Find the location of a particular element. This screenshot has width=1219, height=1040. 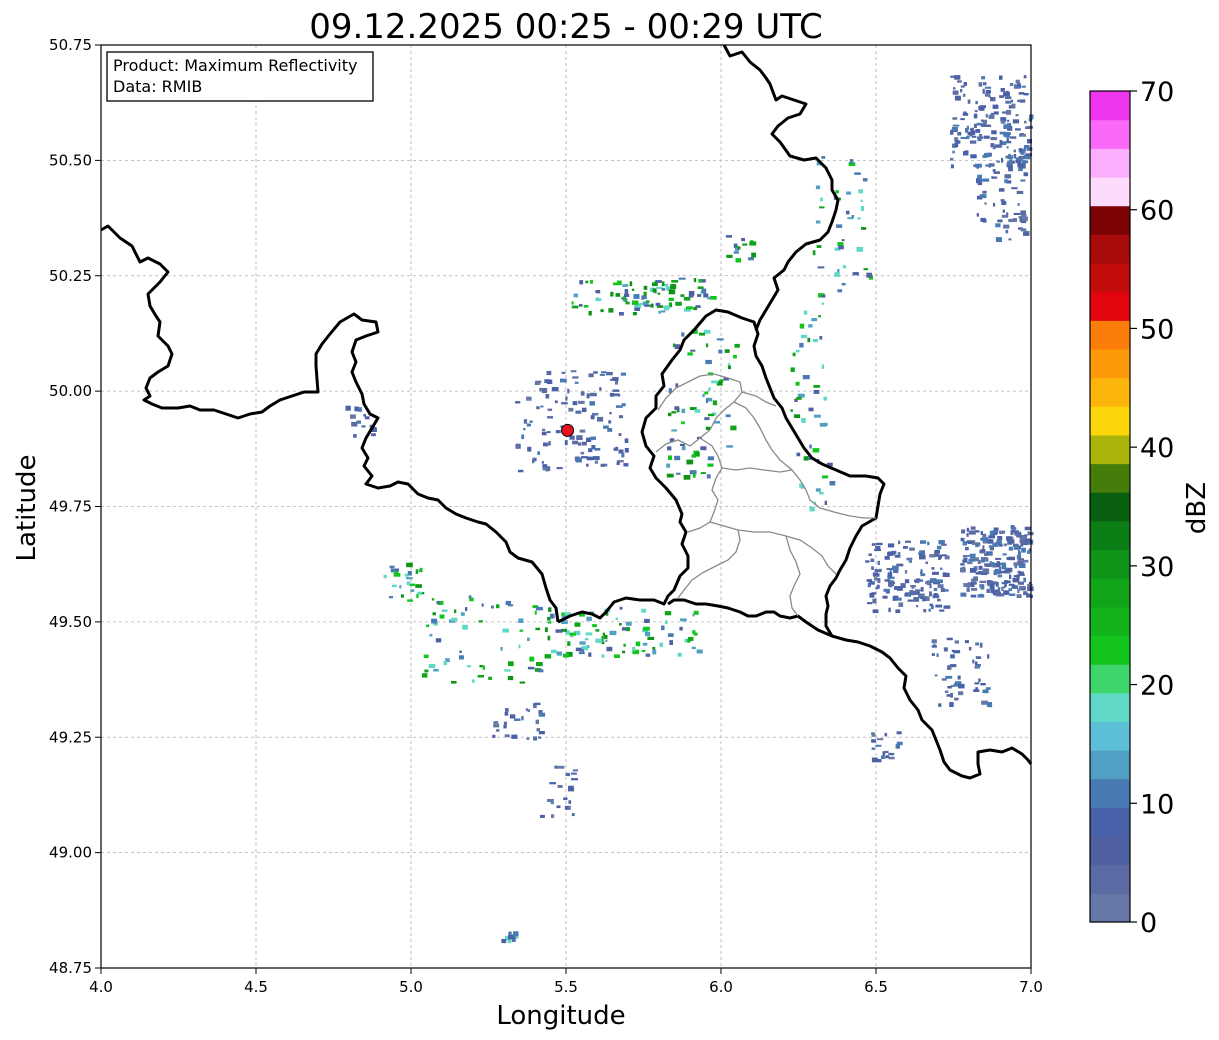

x-tick-label: 6.0 is located at coordinates (721, 987).